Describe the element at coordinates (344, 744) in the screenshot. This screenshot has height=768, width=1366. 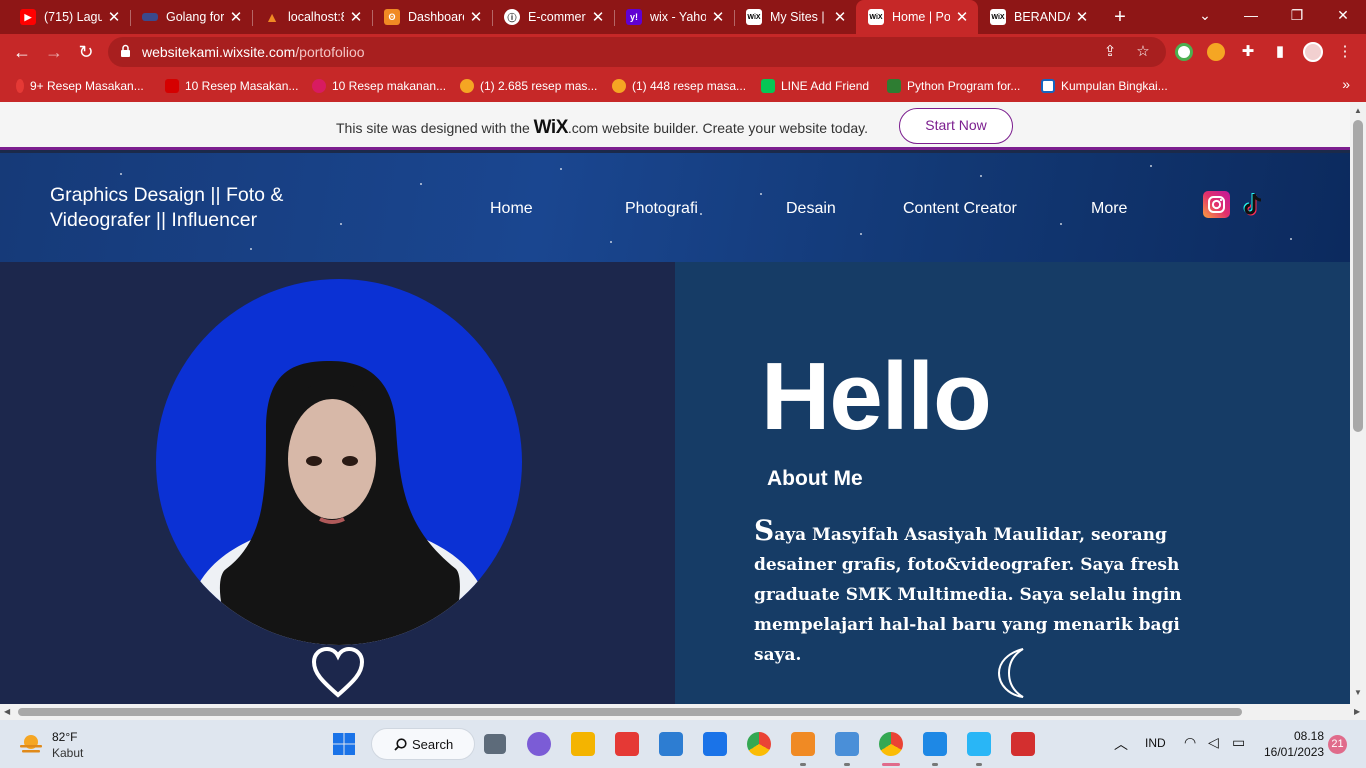
I see `windows-start-icon` at that location.